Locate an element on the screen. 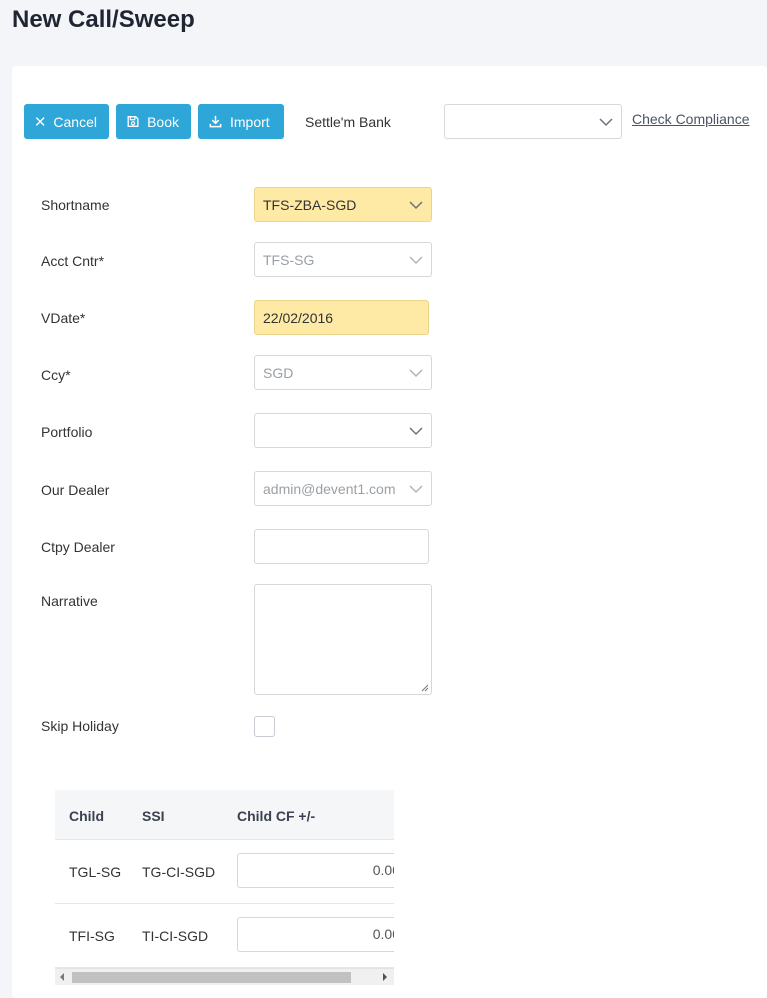 The image size is (767, 998). table-row: TFI-SG TI-CI-SGD 0.00 is located at coordinates (224, 936).